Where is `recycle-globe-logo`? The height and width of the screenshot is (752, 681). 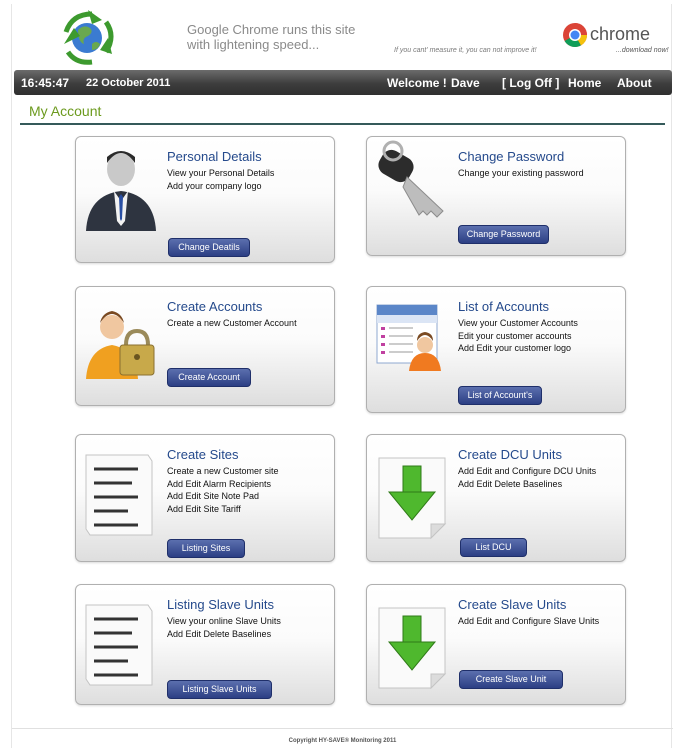
recycle-globe-logo is located at coordinates (88, 37).